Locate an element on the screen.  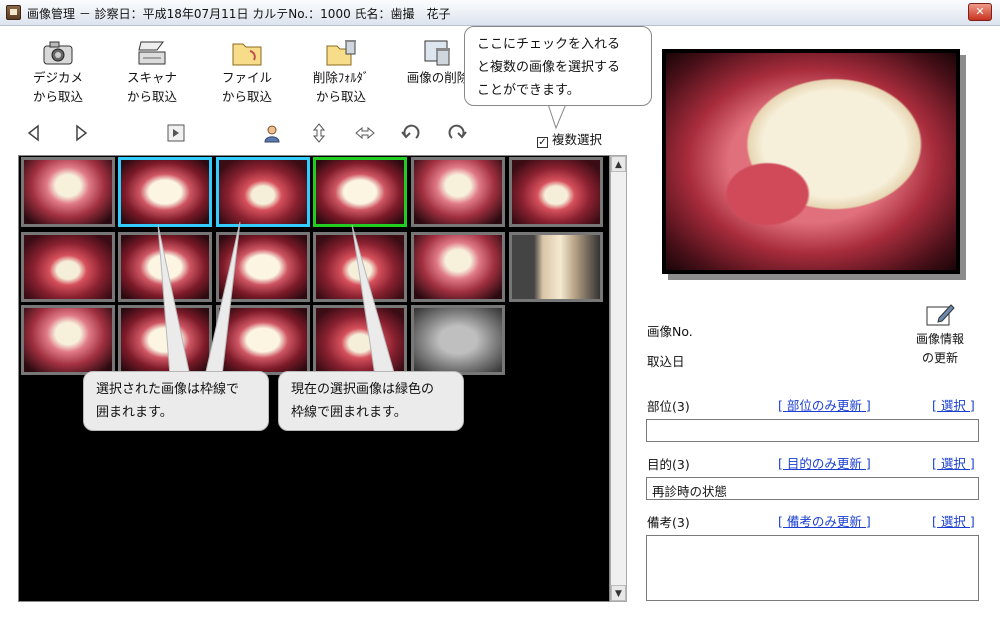
note-select-link: [ 選択 ] is located at coordinates (953, 520).